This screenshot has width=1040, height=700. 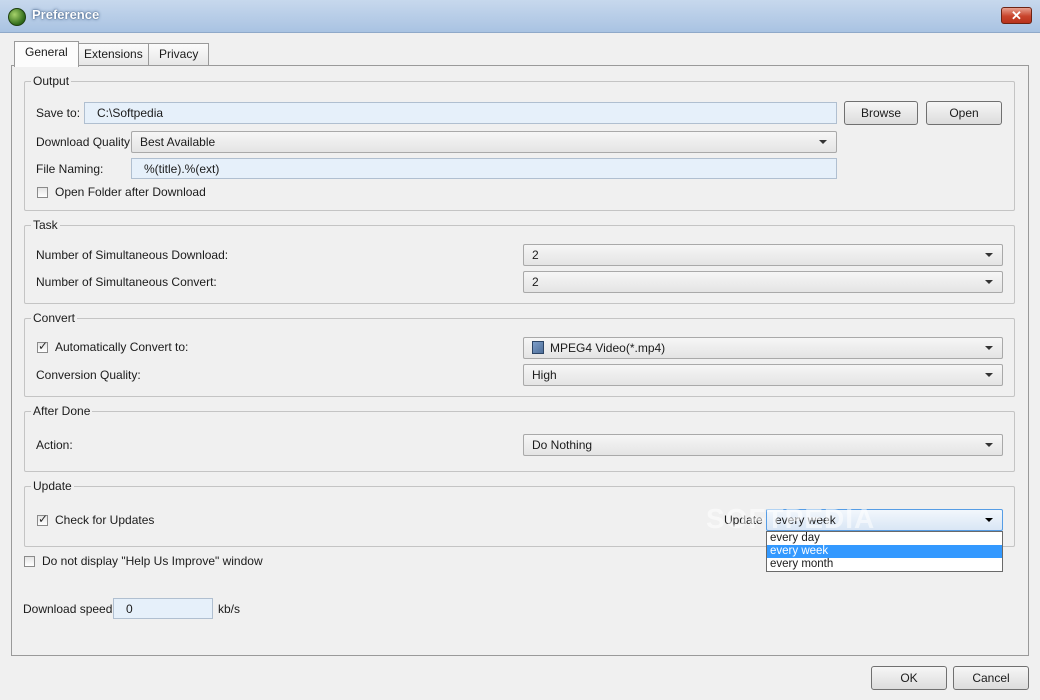 What do you see at coordinates (54, 318) in the screenshot?
I see `convert-group-title: Convert` at bounding box center [54, 318].